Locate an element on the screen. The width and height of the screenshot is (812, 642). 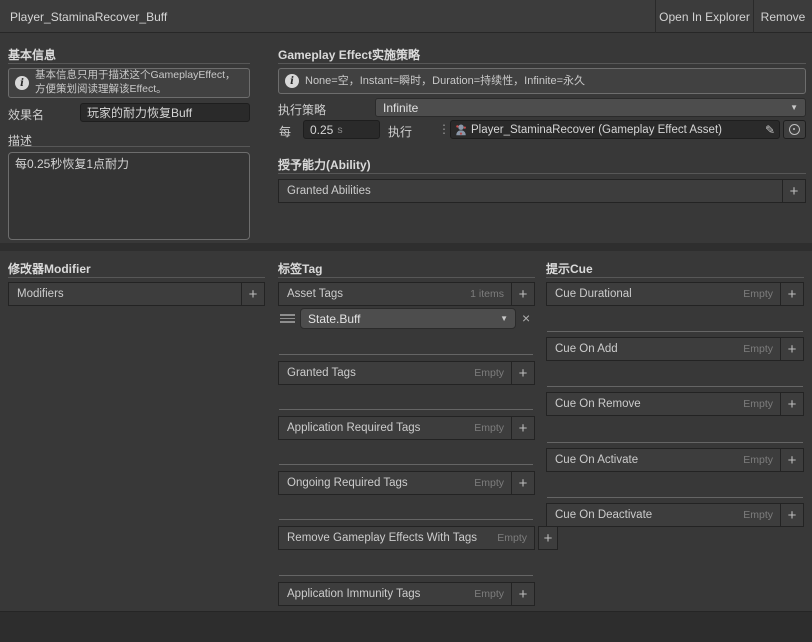
cue-on-deactivate-list: Cue On Deactivate Empty + is located at coordinates (675, 515).